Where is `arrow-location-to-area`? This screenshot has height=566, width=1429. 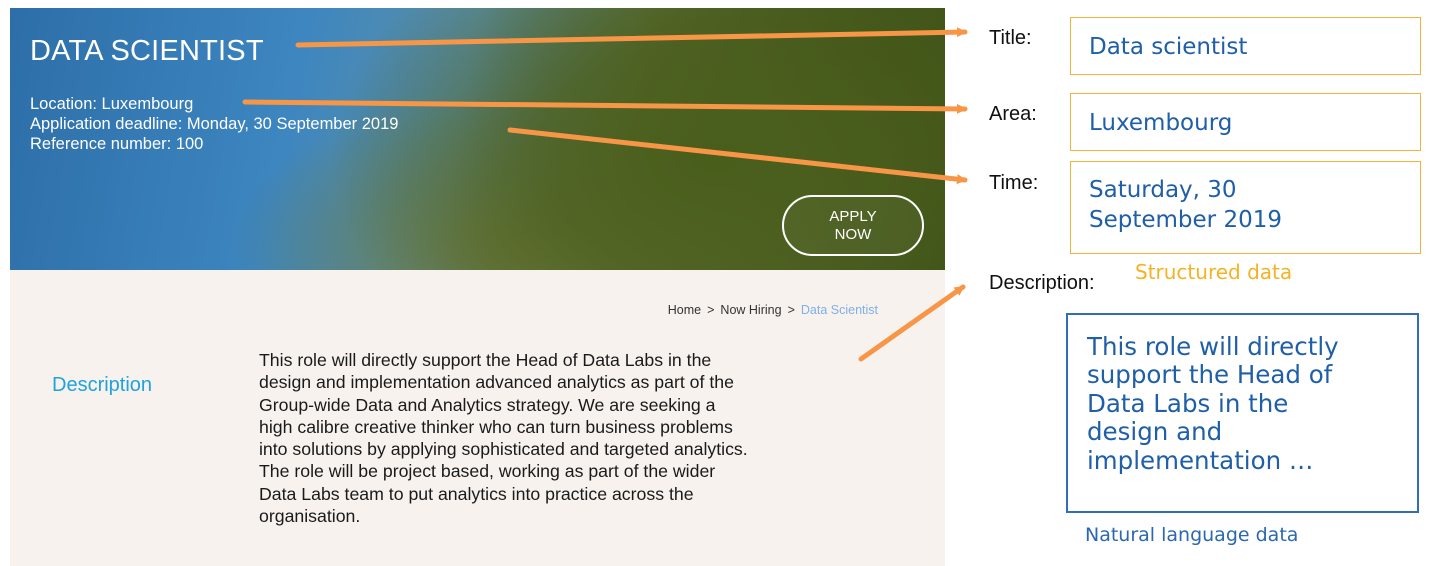
arrow-location-to-area is located at coordinates (605, 106).